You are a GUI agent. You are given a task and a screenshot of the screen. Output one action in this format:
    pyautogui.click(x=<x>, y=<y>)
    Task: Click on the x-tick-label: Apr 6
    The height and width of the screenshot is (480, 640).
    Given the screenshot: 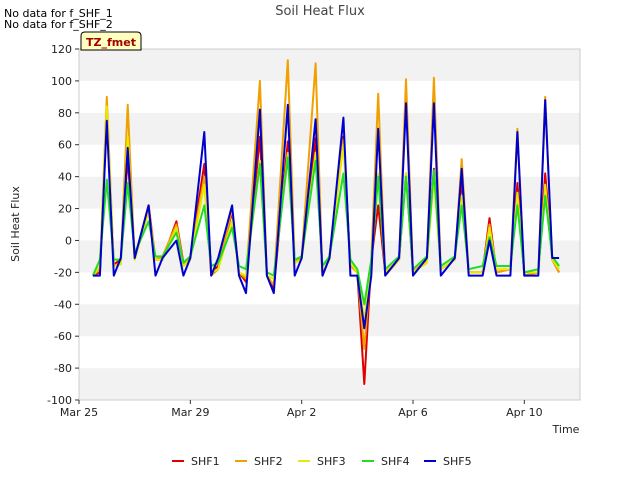 What is the action you would take?
    pyautogui.click(x=413, y=412)
    